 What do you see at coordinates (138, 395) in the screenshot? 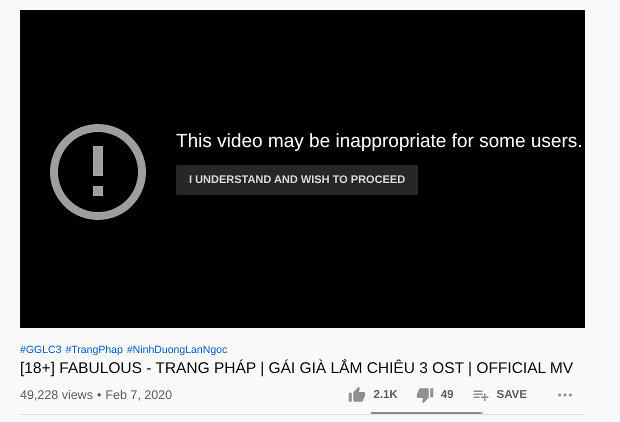
I see `upload-date: Feb 7, 2020` at bounding box center [138, 395].